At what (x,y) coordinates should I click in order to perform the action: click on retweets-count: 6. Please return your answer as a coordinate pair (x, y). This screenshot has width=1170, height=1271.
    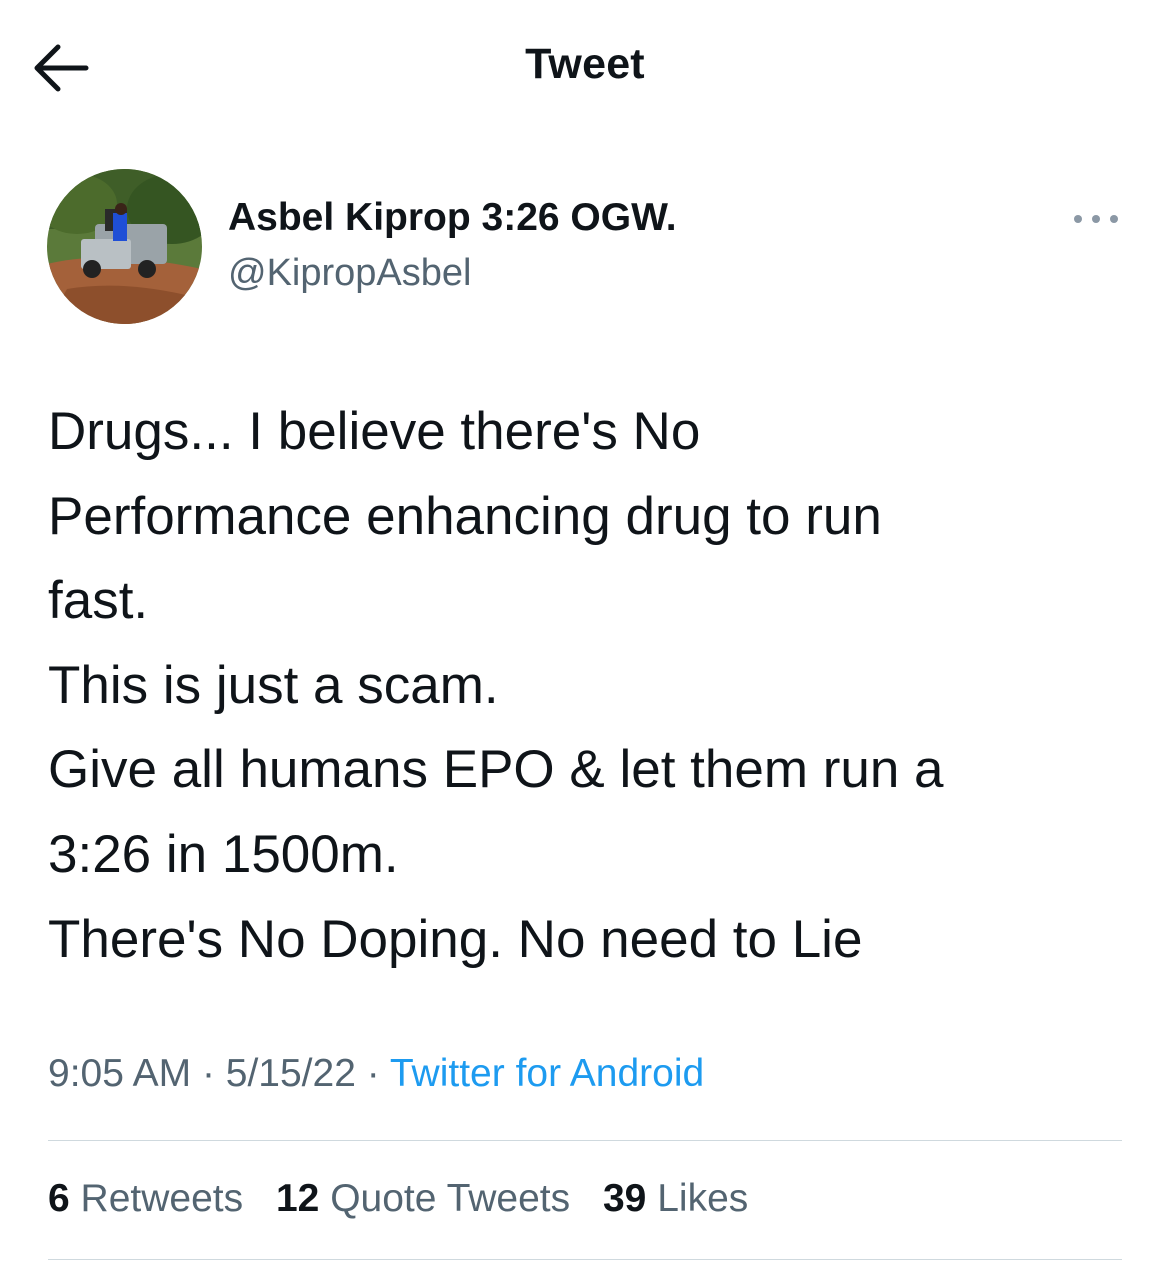
    Looking at the image, I should click on (59, 1198).